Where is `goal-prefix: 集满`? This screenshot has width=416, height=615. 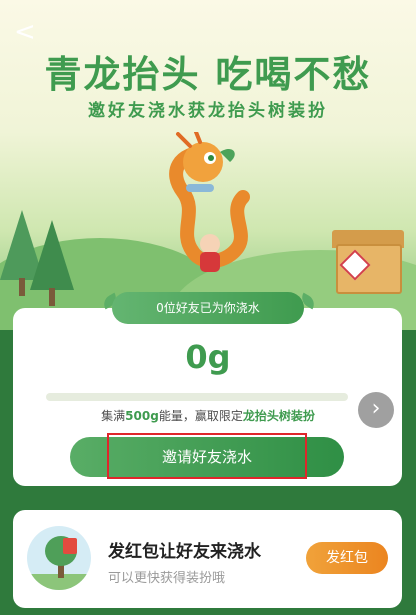 goal-prefix: 集满 is located at coordinates (113, 416).